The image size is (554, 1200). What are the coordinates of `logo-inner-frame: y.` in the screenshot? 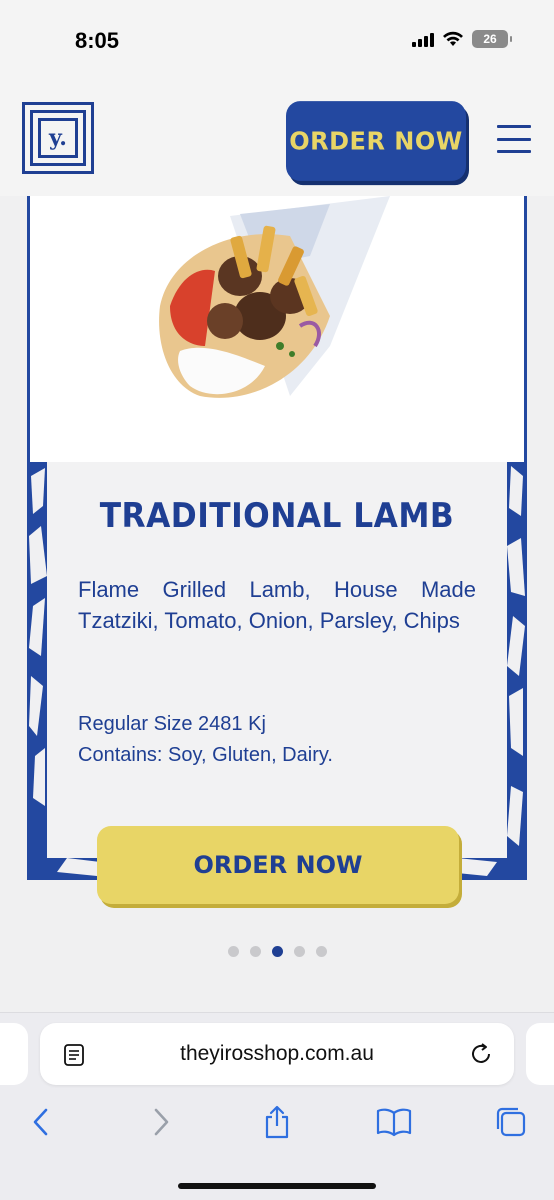 It's located at (58, 138).